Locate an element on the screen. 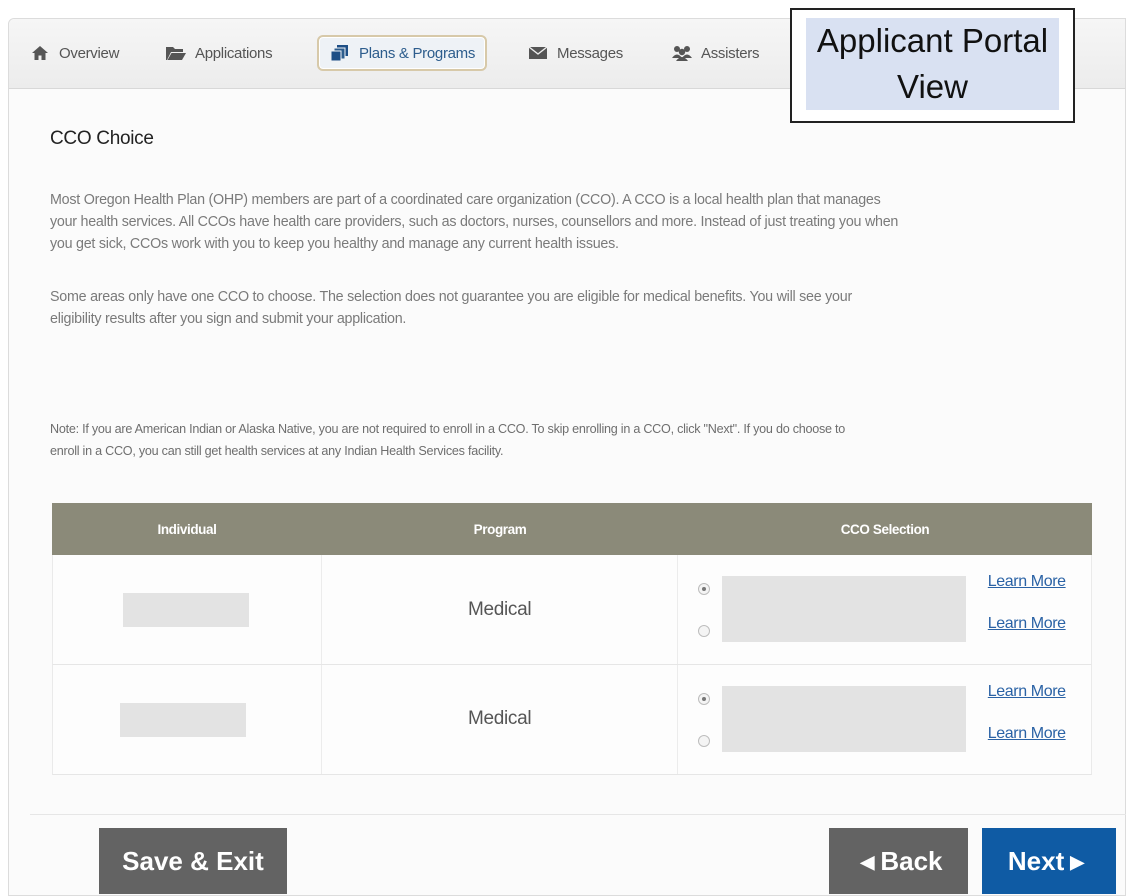 Image resolution: width=1126 pixels, height=896 pixels. caret-right-icon: ▶ is located at coordinates (1077, 861).